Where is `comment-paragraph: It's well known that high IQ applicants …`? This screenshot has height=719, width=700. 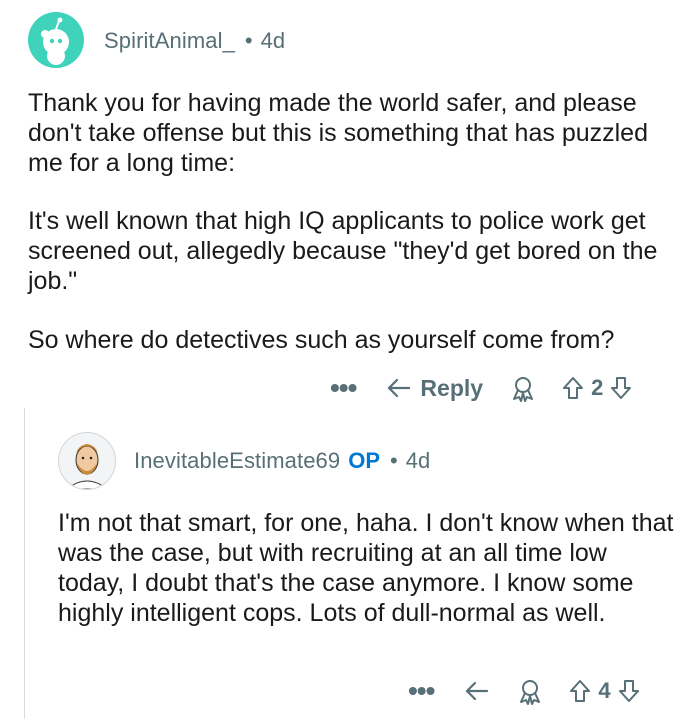
comment-paragraph: It's well known that high IQ applicants … is located at coordinates (343, 251).